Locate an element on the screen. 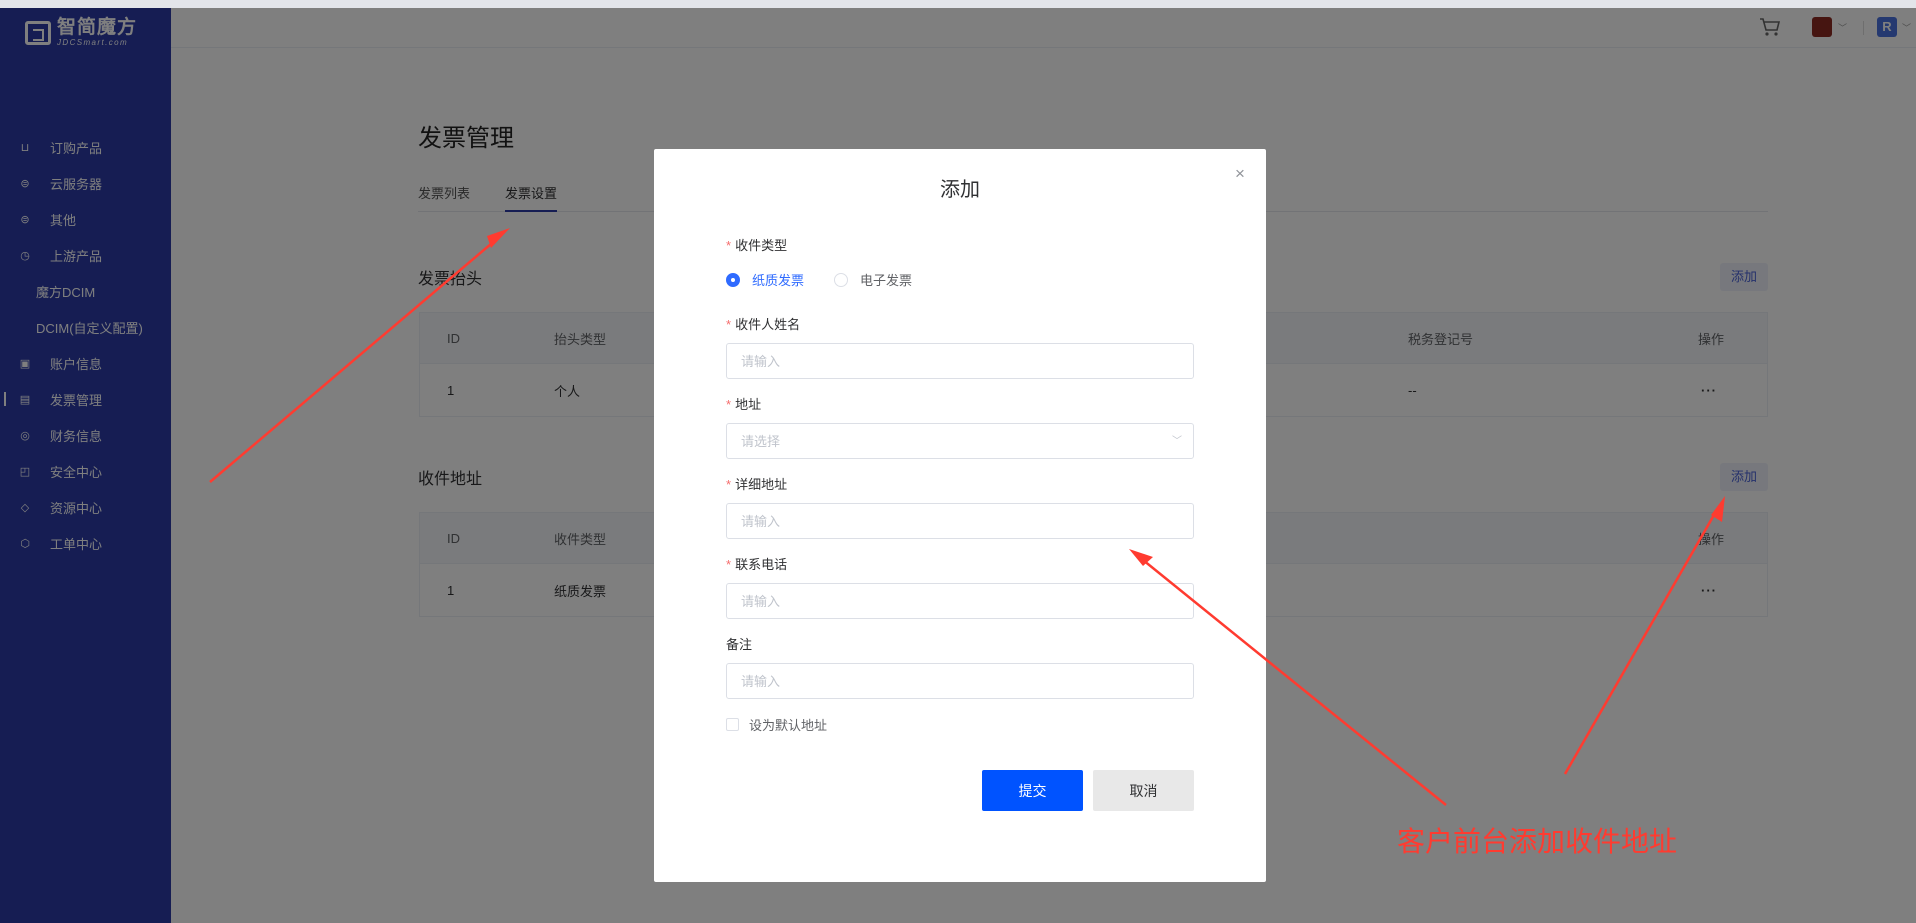  cancel-button: 取消 is located at coordinates (1143, 790).